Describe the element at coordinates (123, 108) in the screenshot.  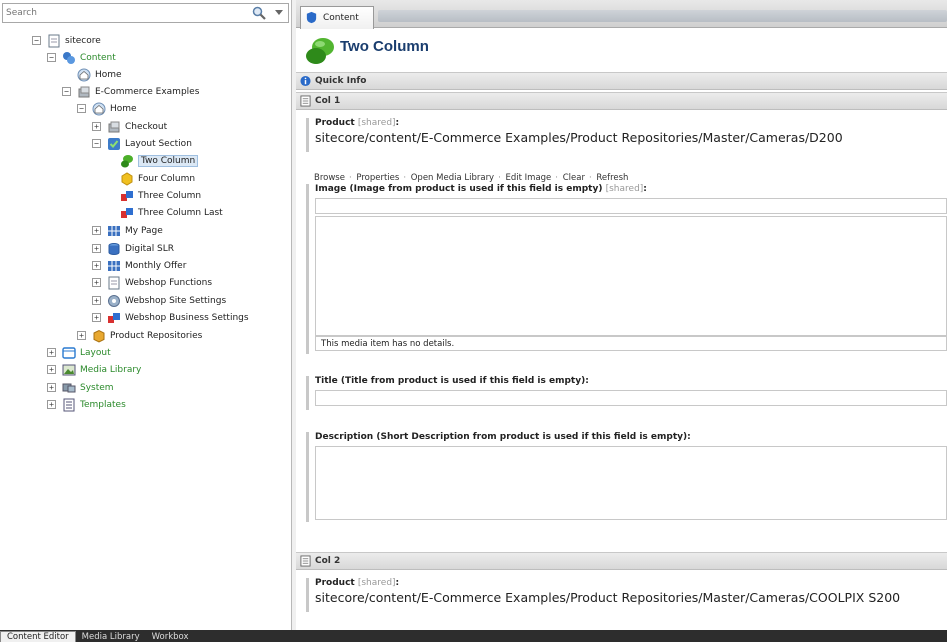
I see `tree-label: Home` at that location.